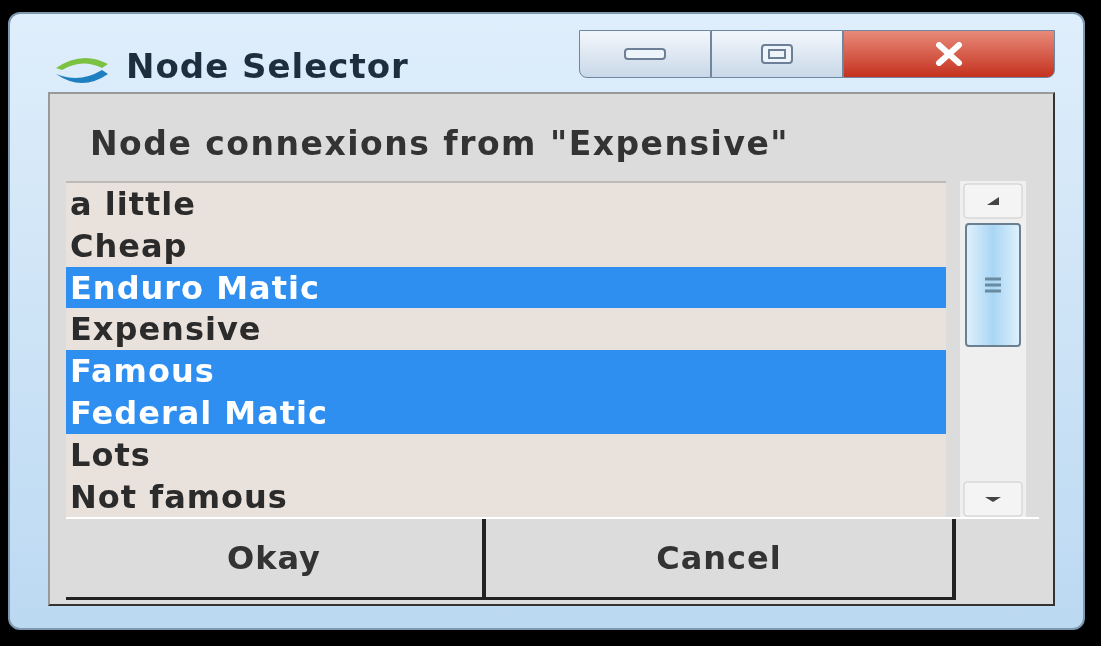  What do you see at coordinates (506, 454) in the screenshot?
I see `list-item: Lots` at bounding box center [506, 454].